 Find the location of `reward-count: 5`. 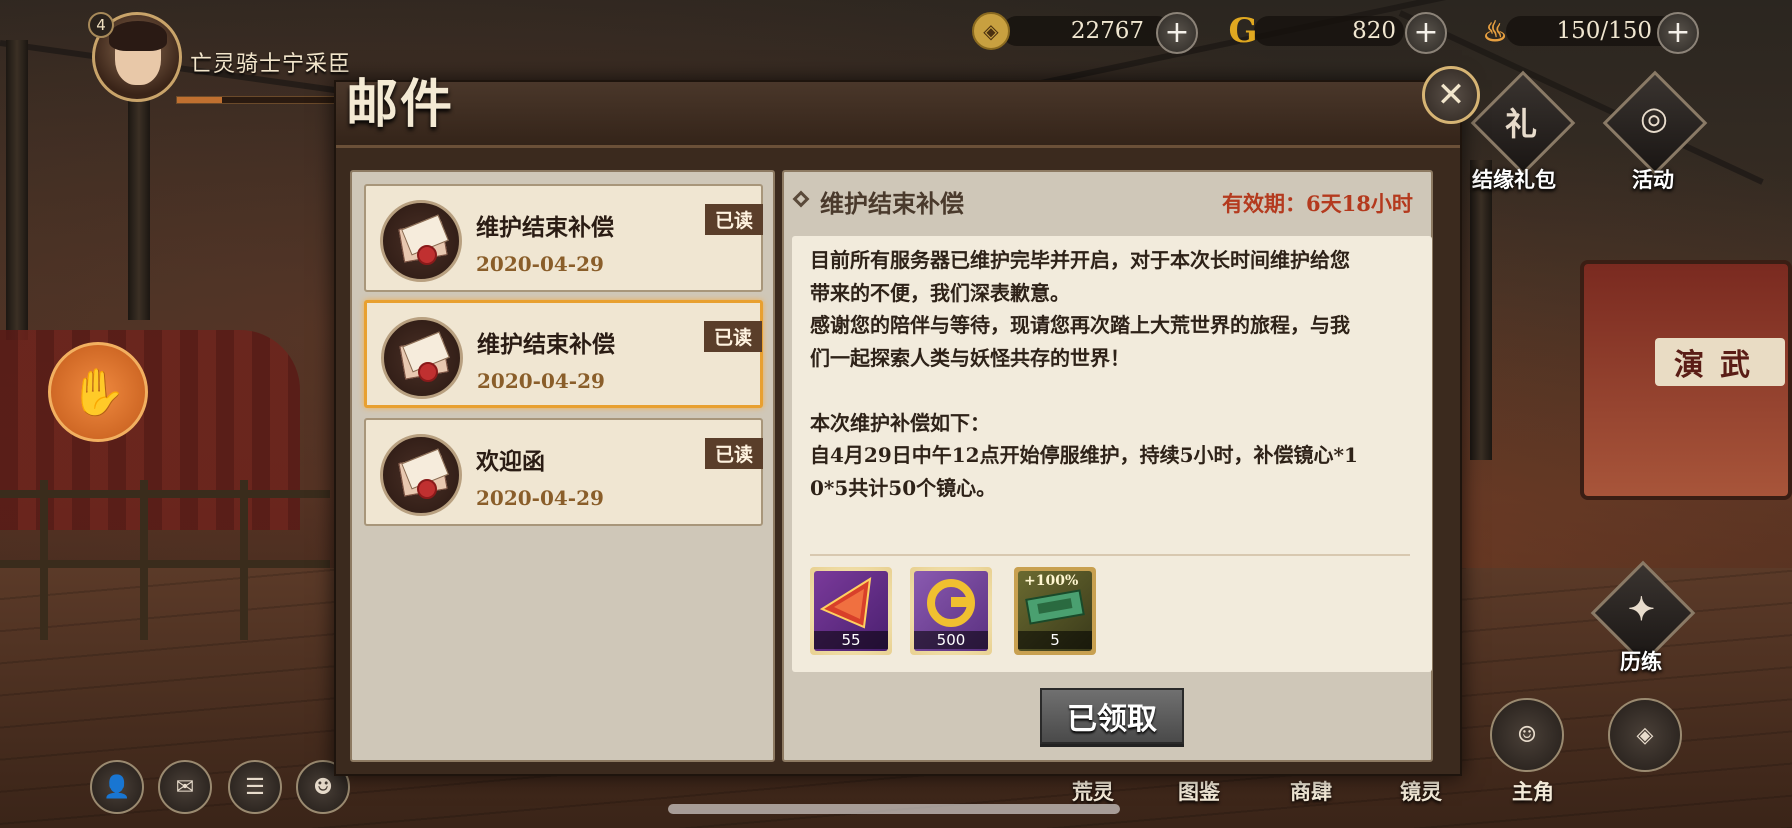

reward-count: 5 is located at coordinates (1055, 640).